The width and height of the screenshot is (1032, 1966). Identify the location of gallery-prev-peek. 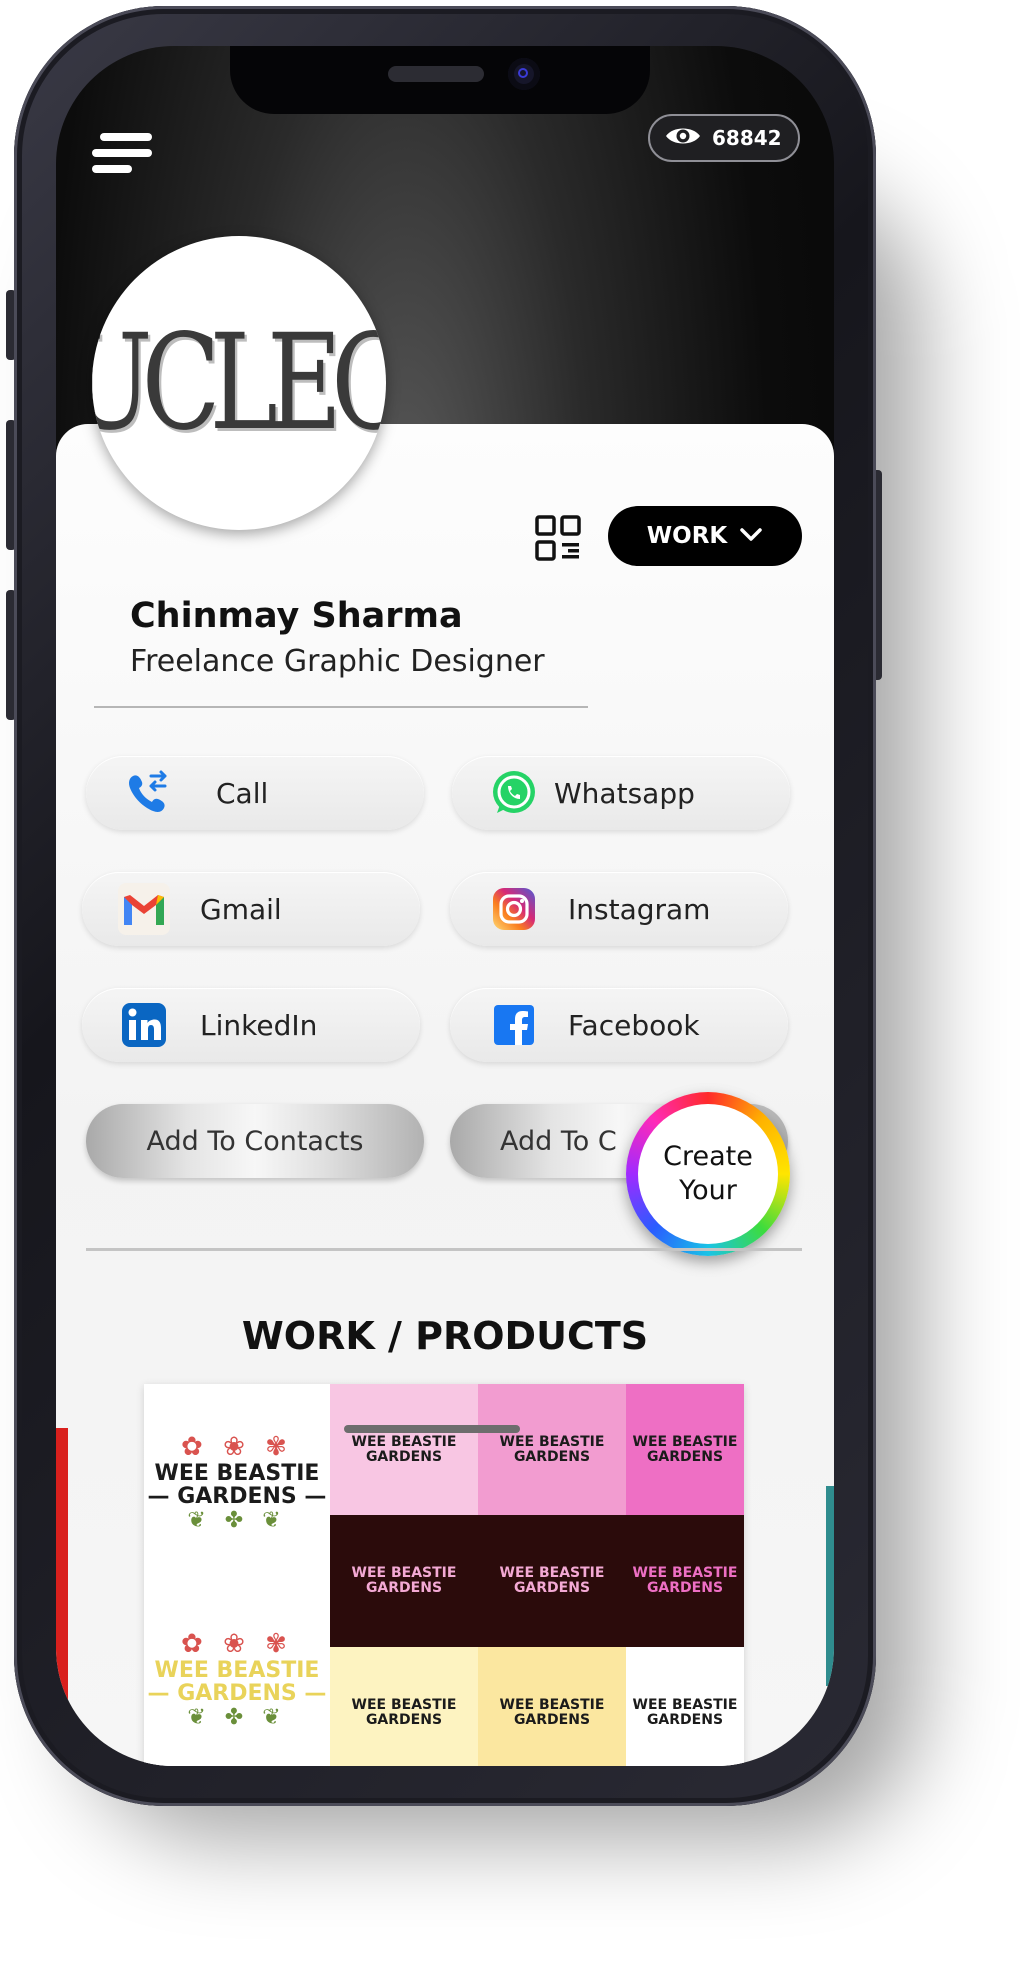
(62, 1595).